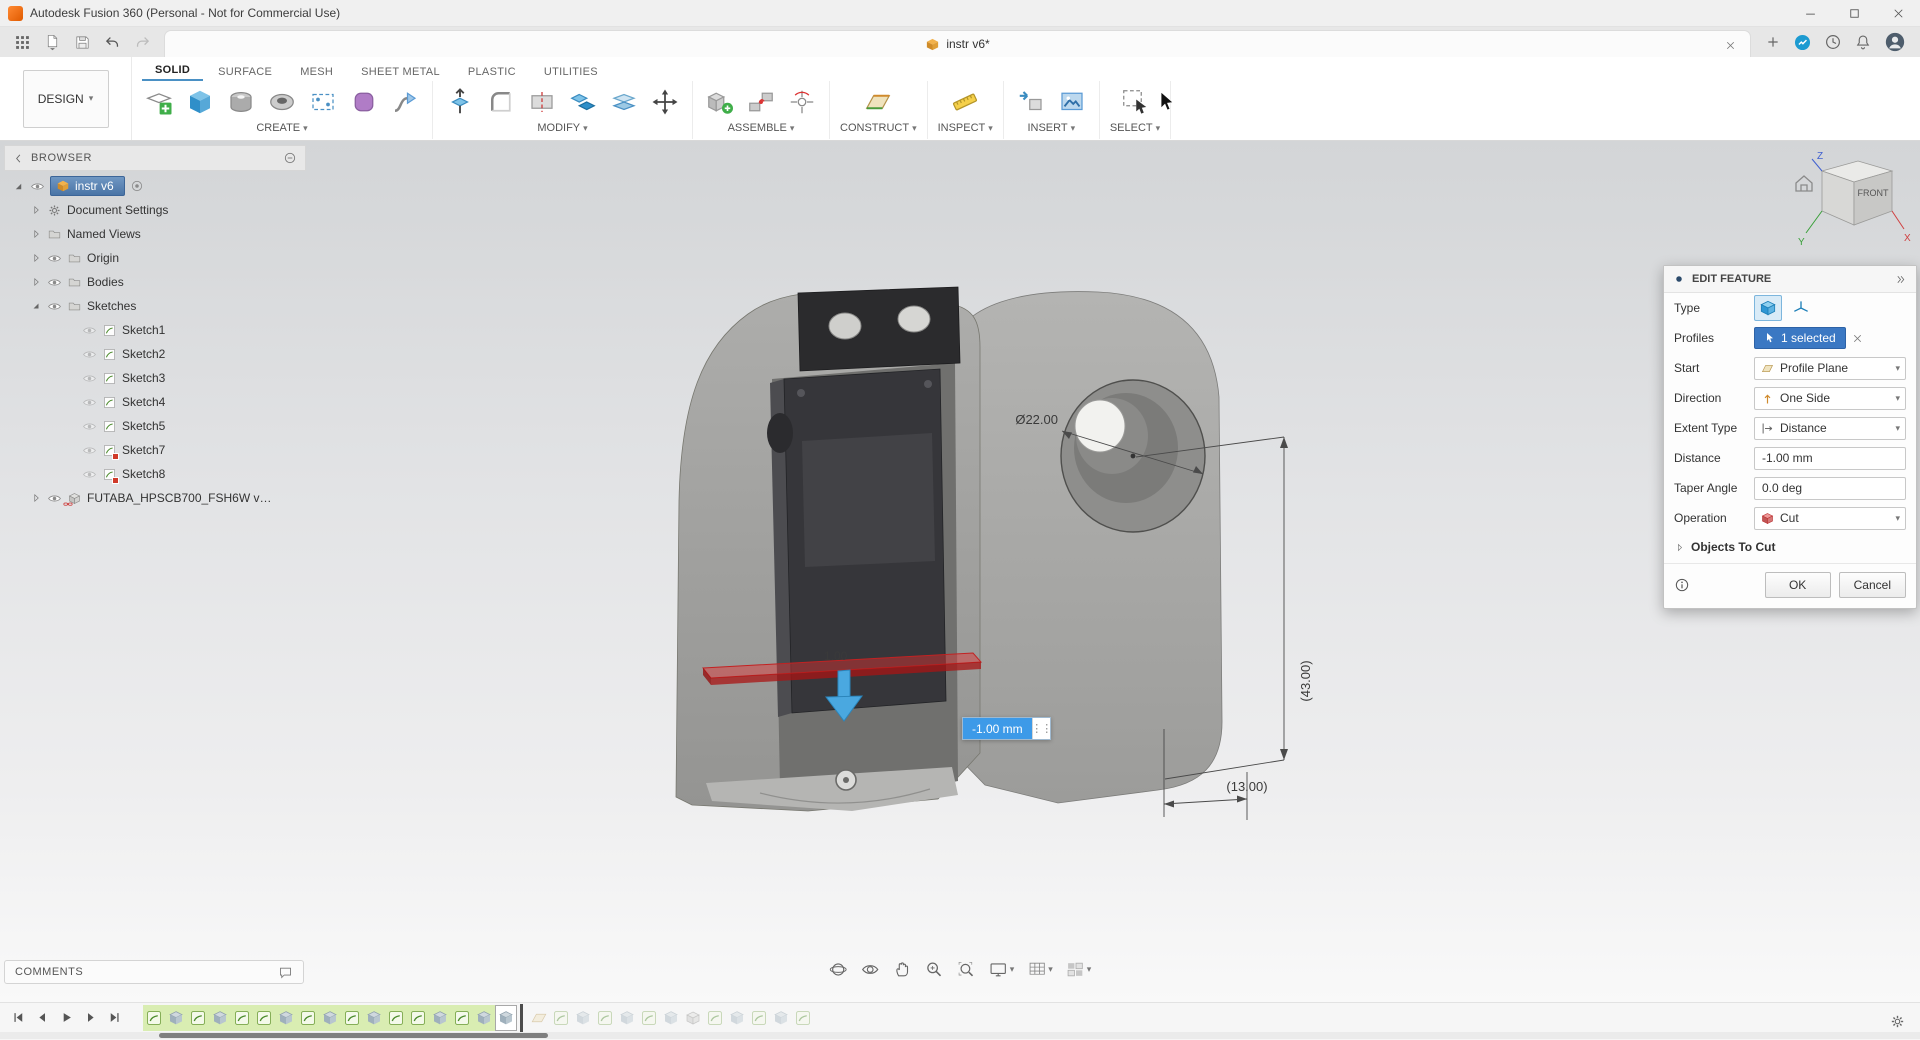  What do you see at coordinates (290, 158) in the screenshot?
I see `collapse-all-icon` at bounding box center [290, 158].